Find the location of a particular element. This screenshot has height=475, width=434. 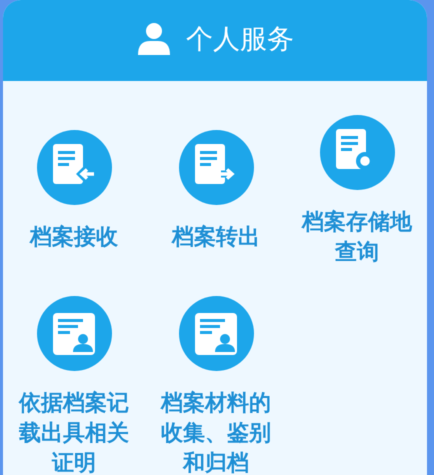

panel-title: 个人服务 is located at coordinates (240, 39).